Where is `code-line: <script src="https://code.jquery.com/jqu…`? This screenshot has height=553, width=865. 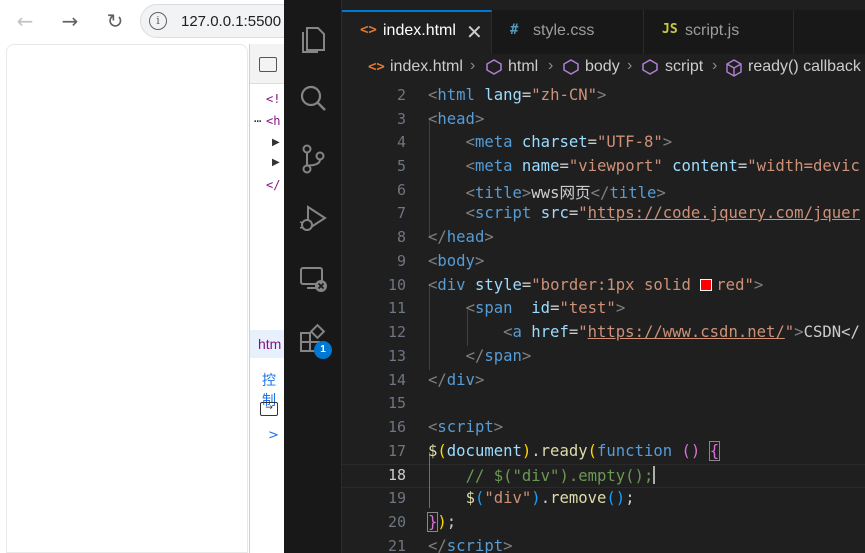
code-line: <script src="https://code.jquery.com/jqu… is located at coordinates (662, 213).